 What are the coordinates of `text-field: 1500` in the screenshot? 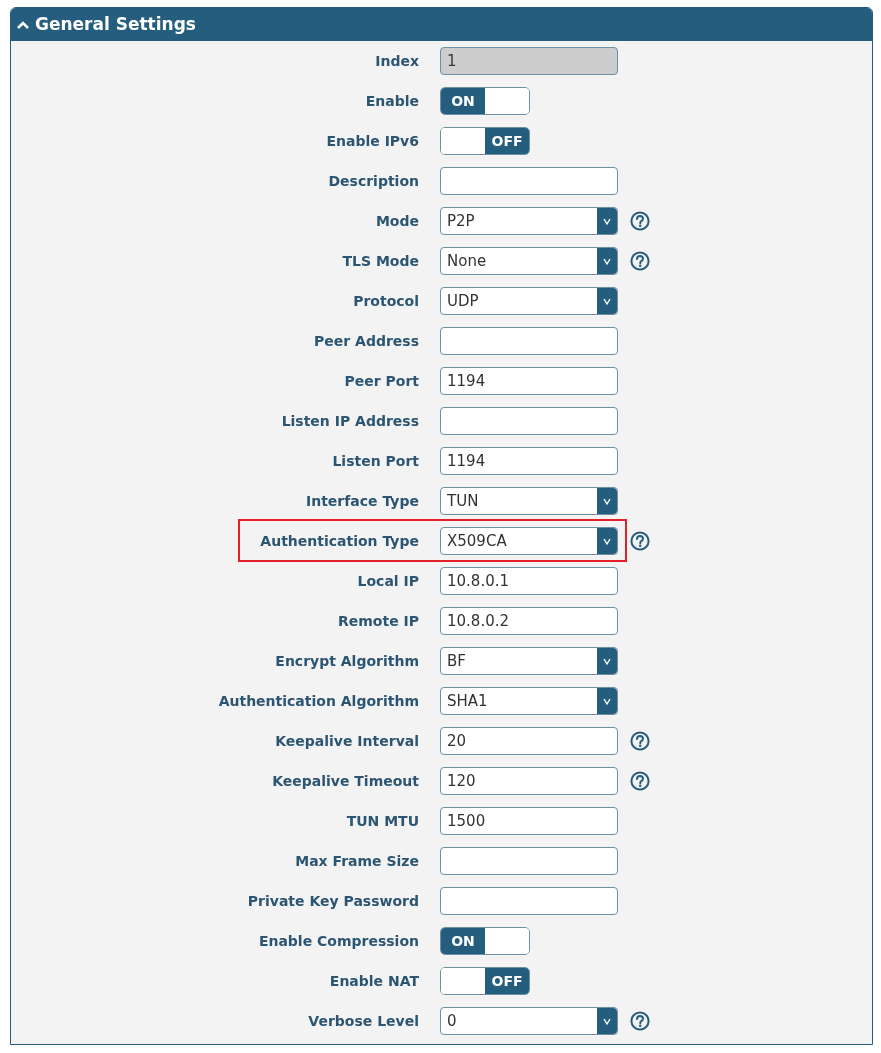 It's located at (529, 821).